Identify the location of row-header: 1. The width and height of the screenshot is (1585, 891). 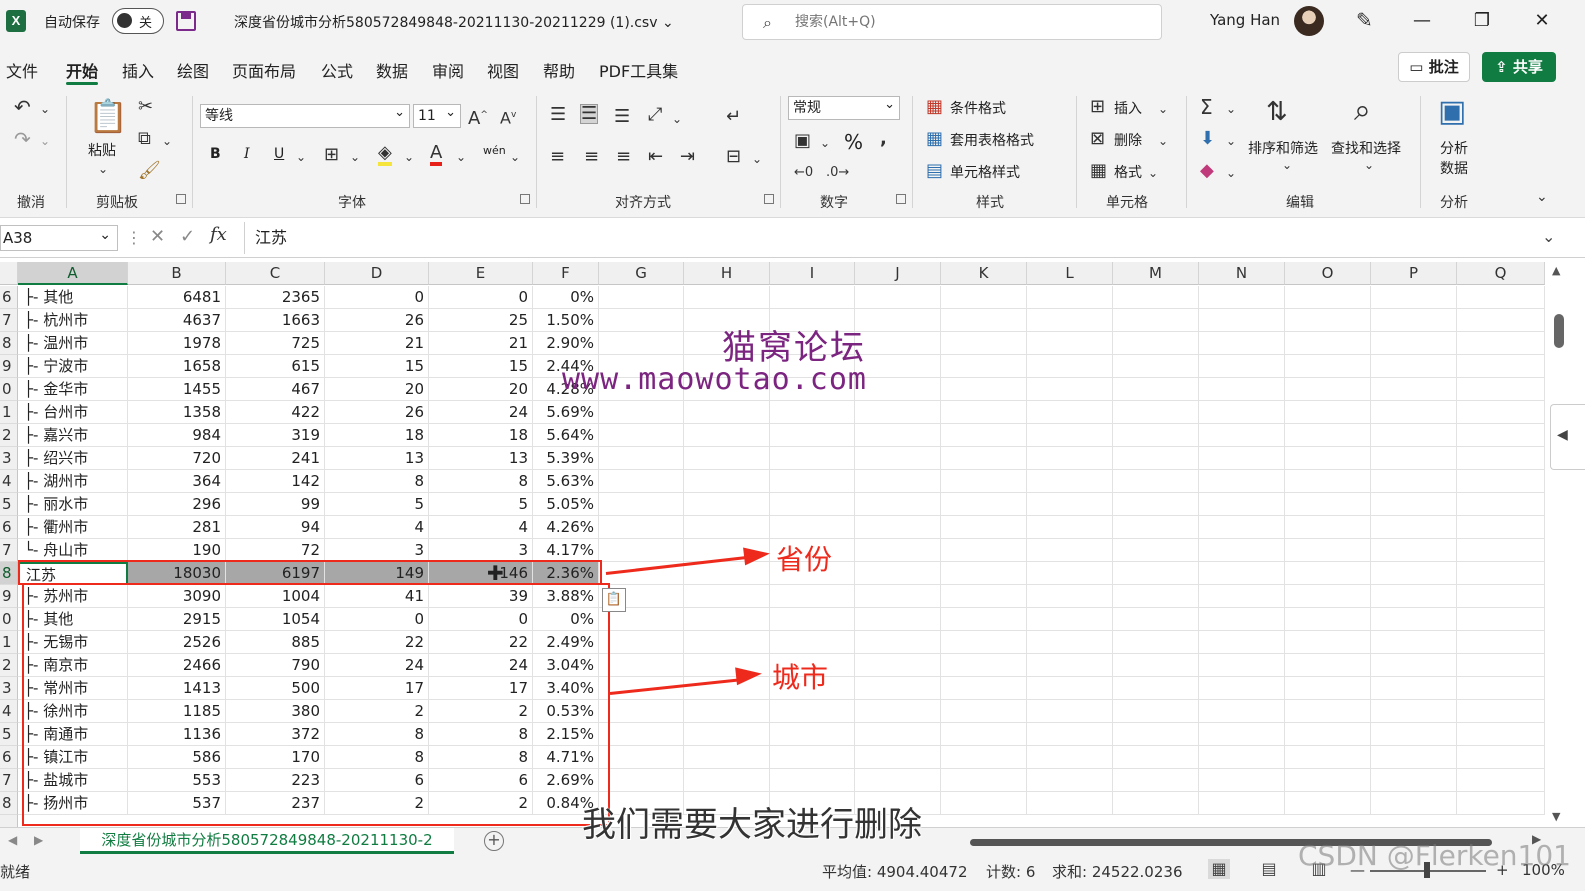
(9, 412).